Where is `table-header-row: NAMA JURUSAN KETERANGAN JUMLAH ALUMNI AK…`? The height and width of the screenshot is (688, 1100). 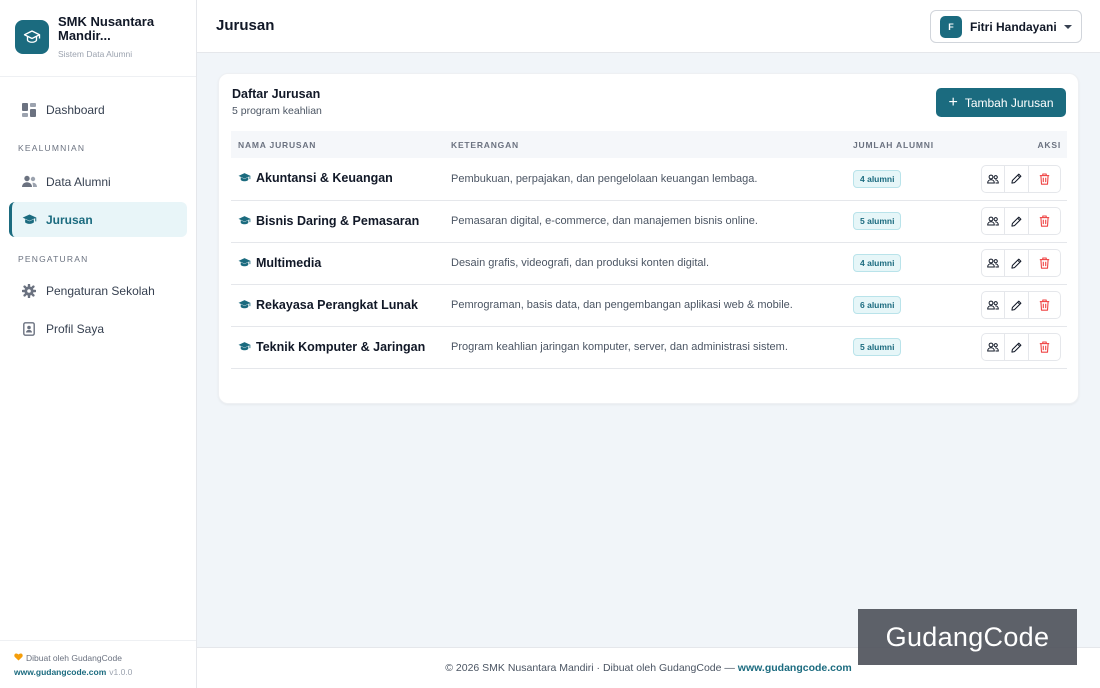 table-header-row: NAMA JURUSAN KETERANGAN JUMLAH ALUMNI AK… is located at coordinates (649, 144).